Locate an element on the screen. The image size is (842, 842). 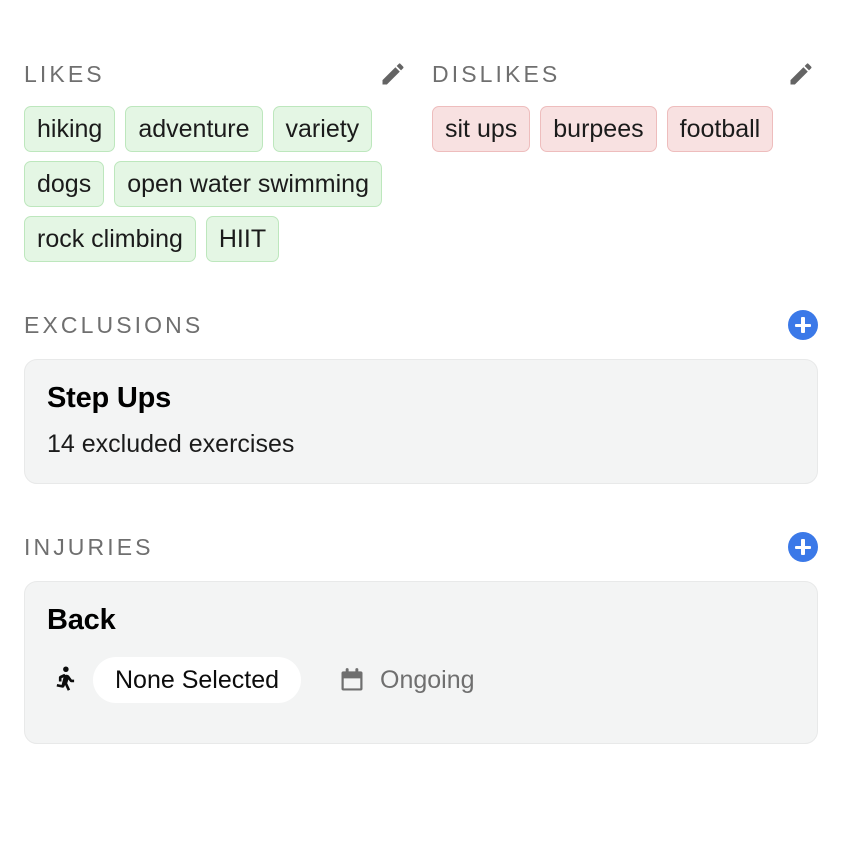
likes-edit-button is located at coordinates (393, 74).